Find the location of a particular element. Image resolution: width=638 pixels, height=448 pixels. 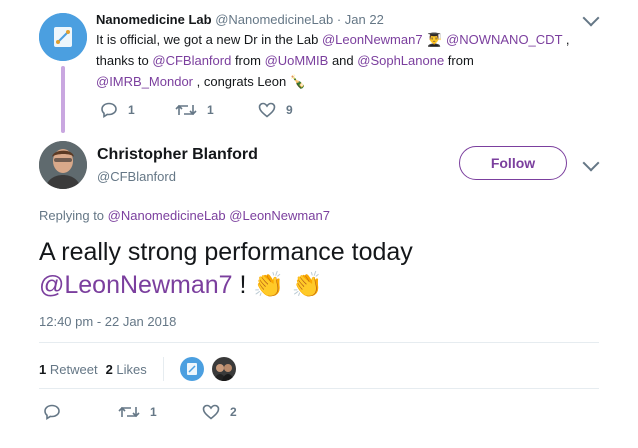

parent-author-handle: @NanomedicineLab is located at coordinates (274, 19).